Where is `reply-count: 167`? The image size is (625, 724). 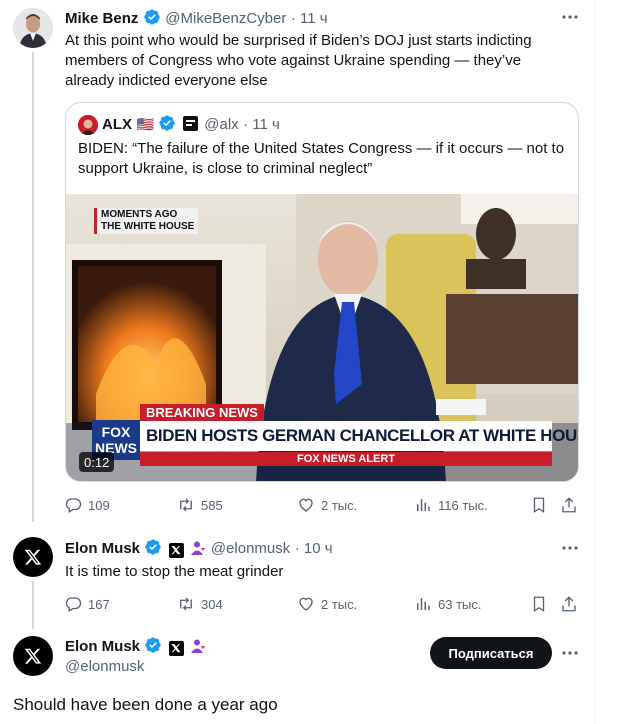
reply-count: 167 is located at coordinates (99, 604).